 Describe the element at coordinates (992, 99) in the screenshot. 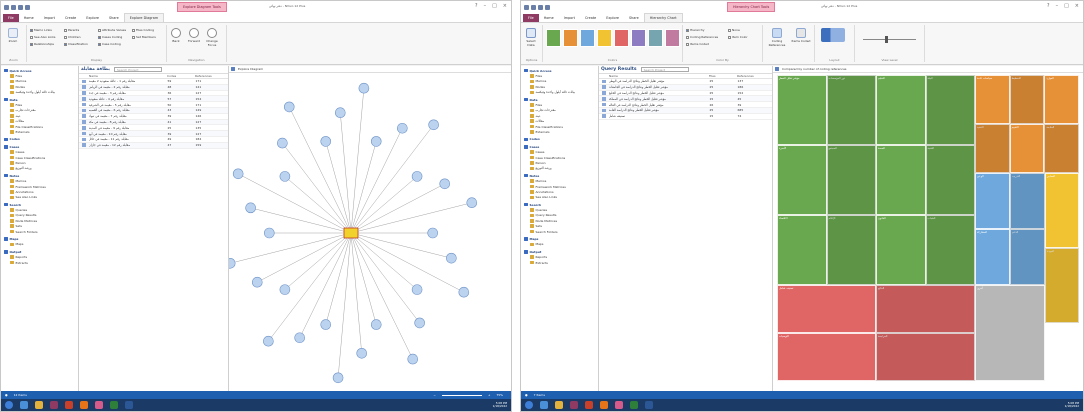

I see `treemap-cell-orange: سياسات عامة` at that location.